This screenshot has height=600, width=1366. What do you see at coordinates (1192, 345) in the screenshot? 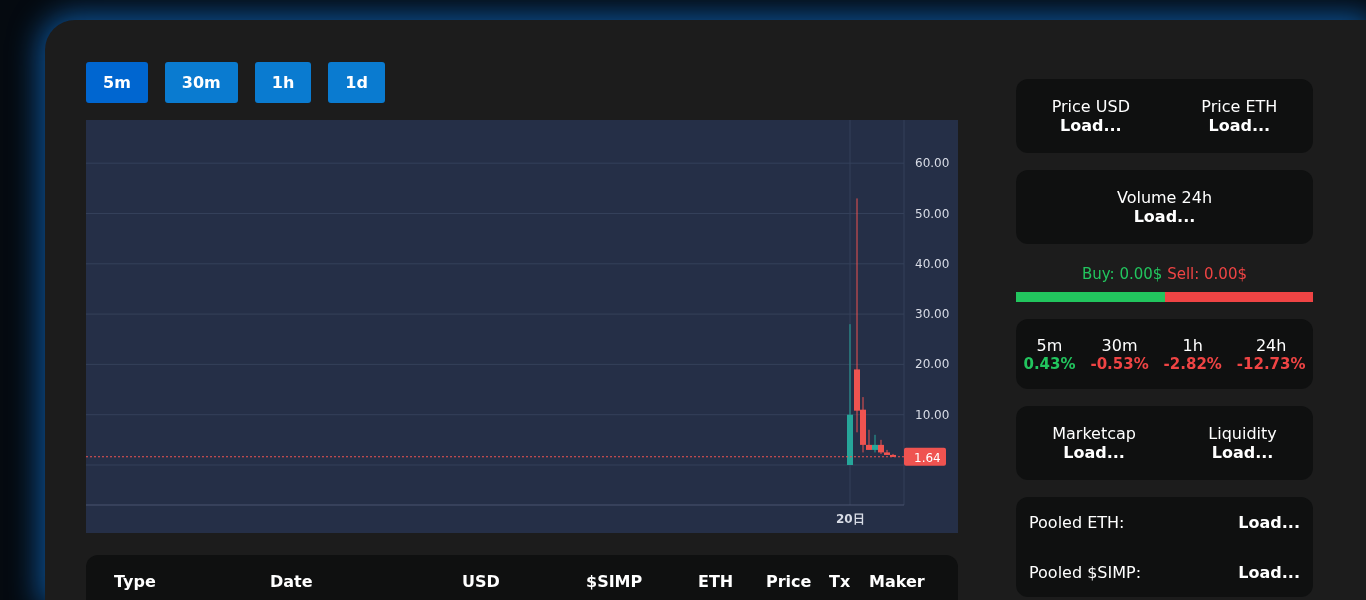
I see `period-label: 1h` at bounding box center [1192, 345].